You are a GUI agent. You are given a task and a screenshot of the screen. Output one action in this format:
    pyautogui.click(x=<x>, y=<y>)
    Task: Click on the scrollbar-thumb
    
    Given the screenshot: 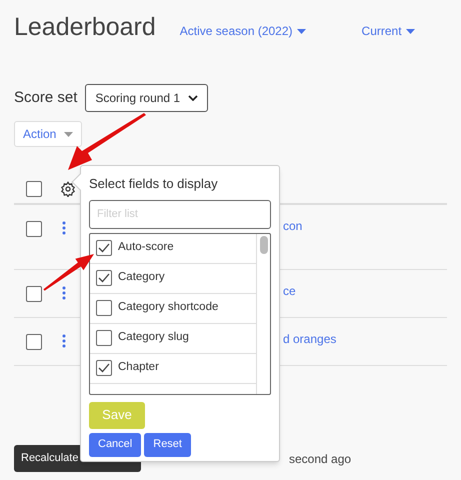 What is the action you would take?
    pyautogui.click(x=264, y=245)
    